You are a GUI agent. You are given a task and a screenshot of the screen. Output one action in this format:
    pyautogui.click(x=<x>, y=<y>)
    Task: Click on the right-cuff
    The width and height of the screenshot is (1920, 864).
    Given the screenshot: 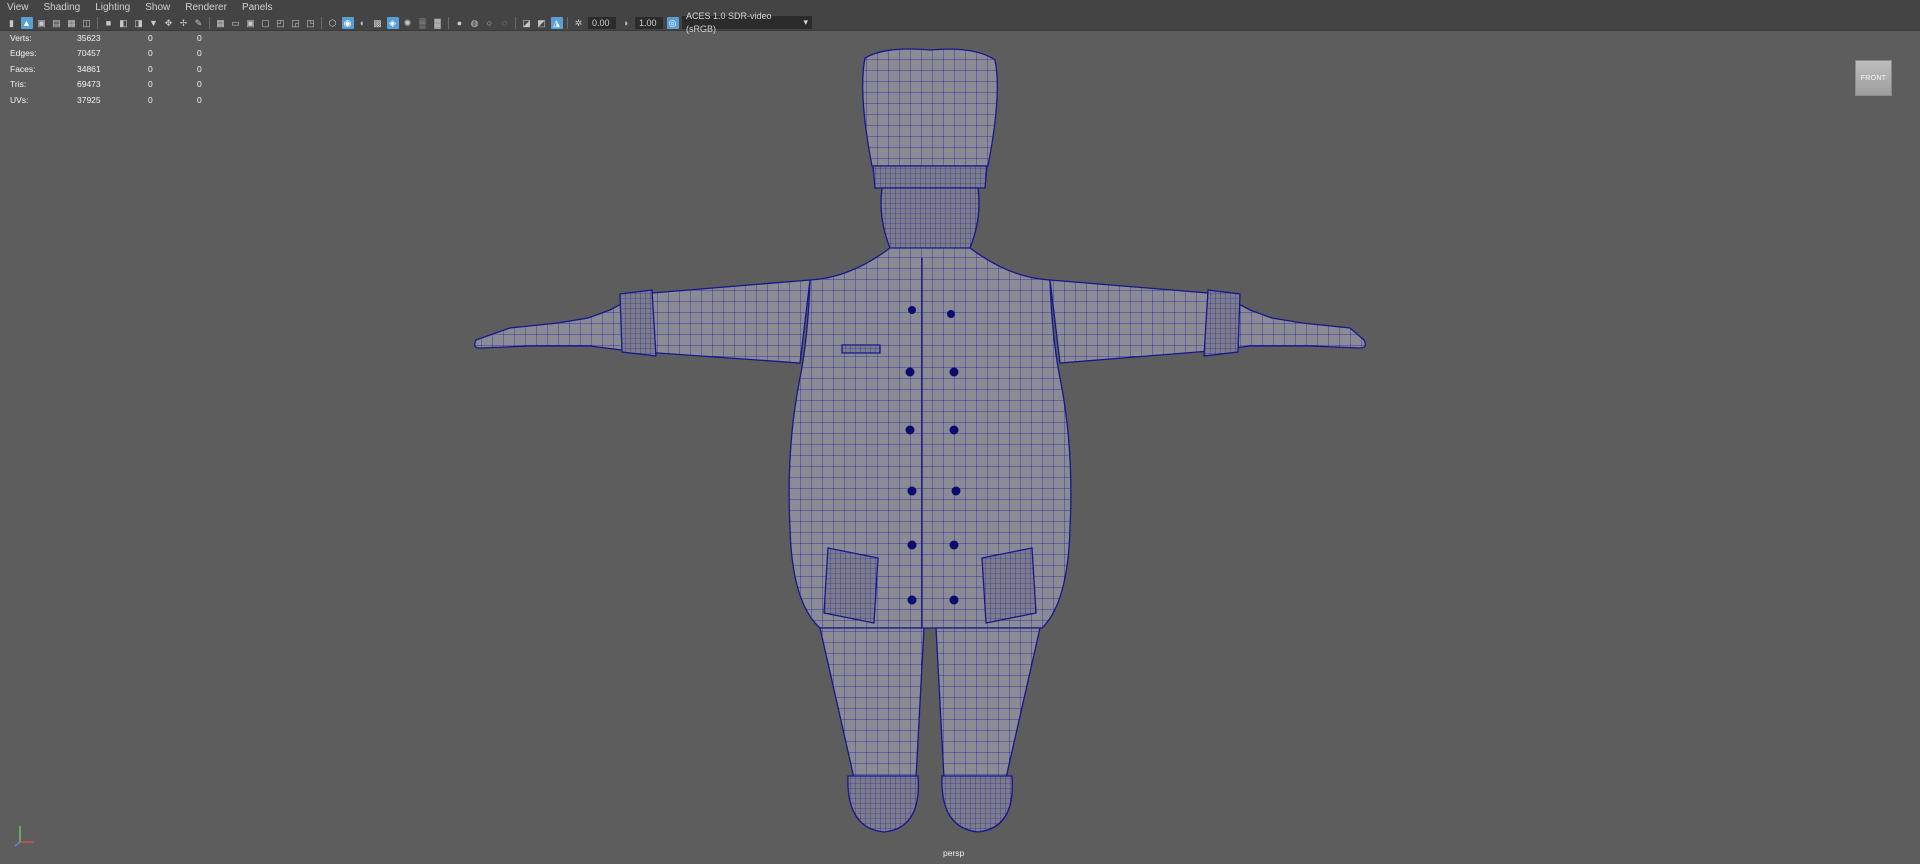 What is the action you would take?
    pyautogui.click(x=1222, y=323)
    